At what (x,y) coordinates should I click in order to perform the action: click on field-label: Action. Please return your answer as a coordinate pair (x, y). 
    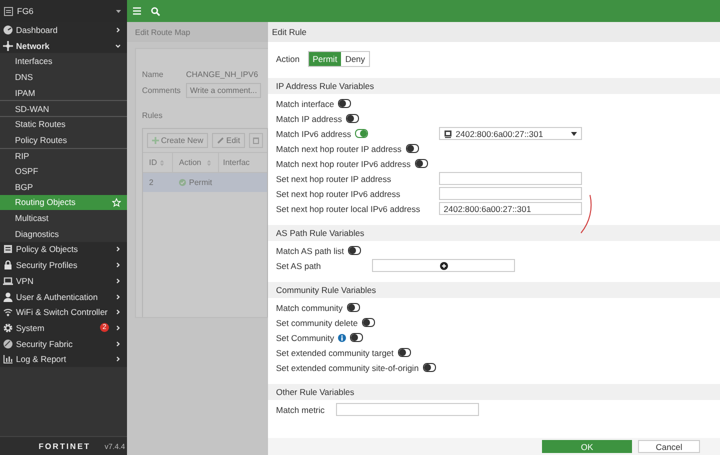
    Looking at the image, I should click on (288, 59).